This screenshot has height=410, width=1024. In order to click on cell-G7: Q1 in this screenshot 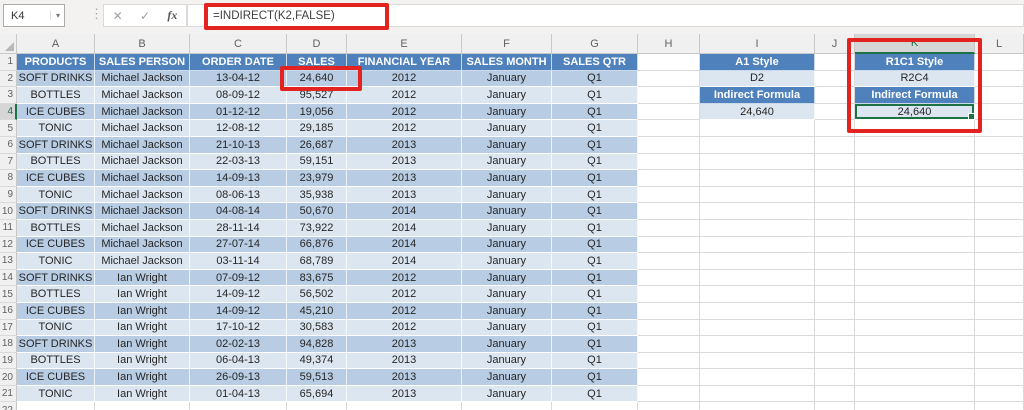, I will do `click(595, 162)`.